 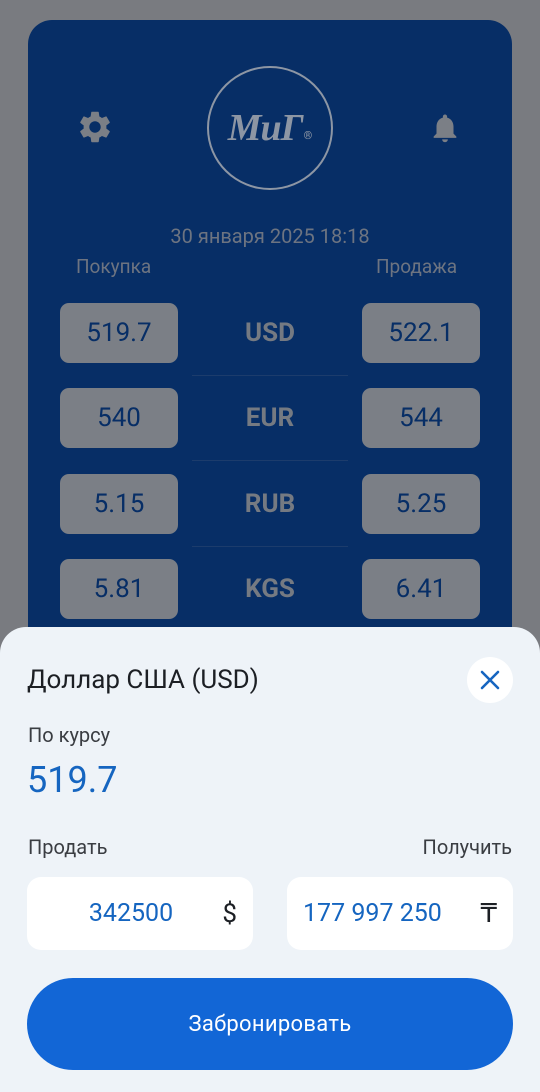 I want to click on kgs-buy-rate: 5.81, so click(x=119, y=589).